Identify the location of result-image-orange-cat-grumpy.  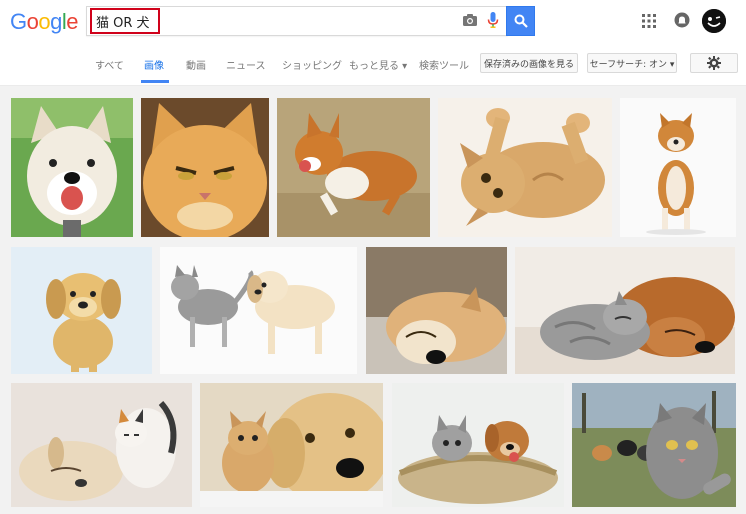
(205, 167).